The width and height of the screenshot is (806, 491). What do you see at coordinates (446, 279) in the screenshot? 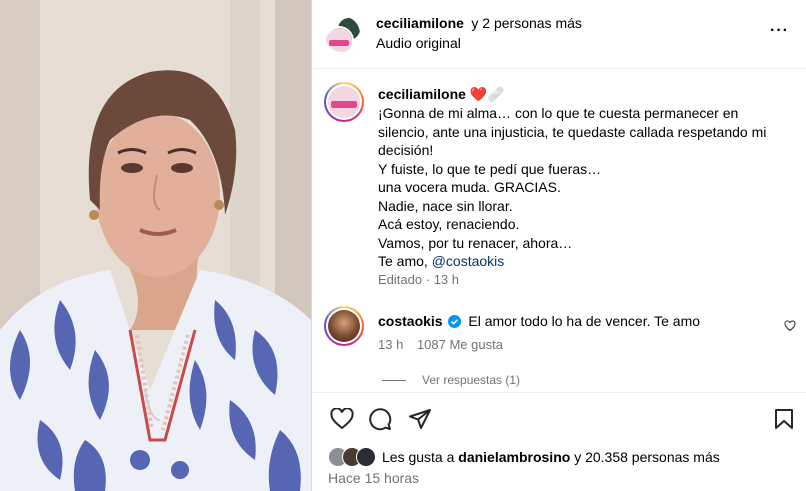
I see `caption-time: 13 h` at bounding box center [446, 279].